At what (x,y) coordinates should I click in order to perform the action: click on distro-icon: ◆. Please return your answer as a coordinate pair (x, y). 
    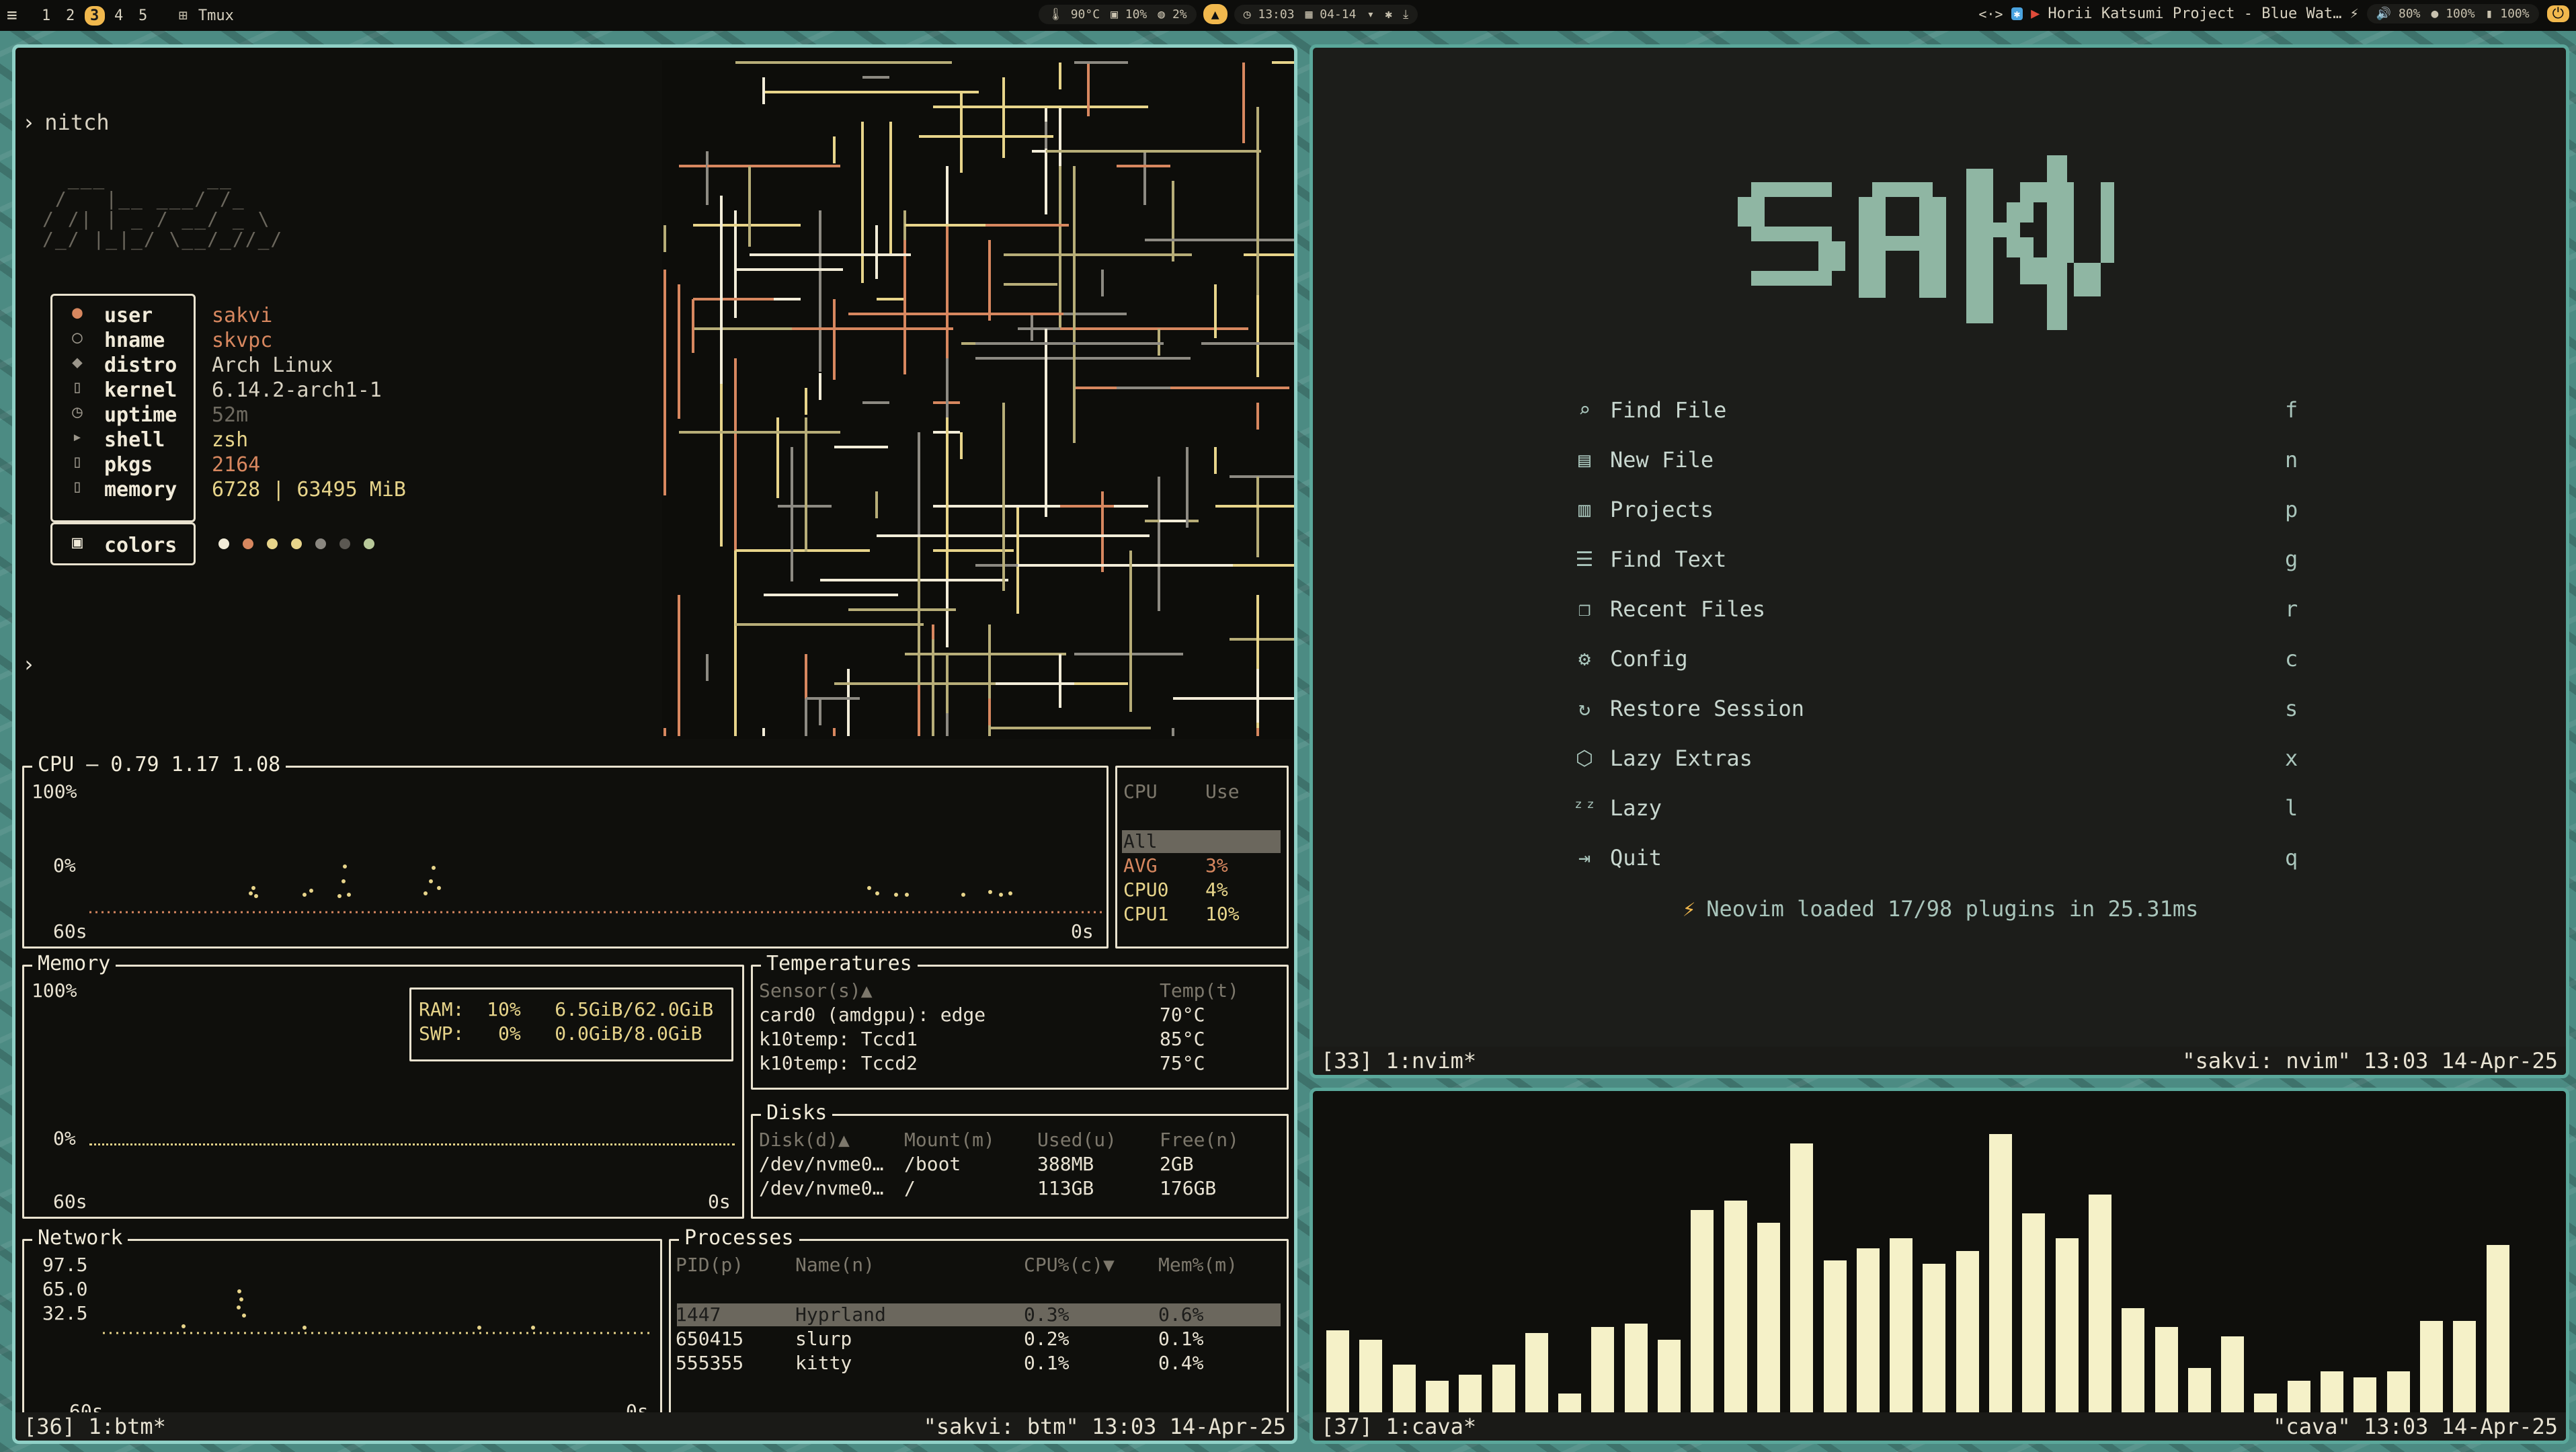
    Looking at the image, I should click on (77, 362).